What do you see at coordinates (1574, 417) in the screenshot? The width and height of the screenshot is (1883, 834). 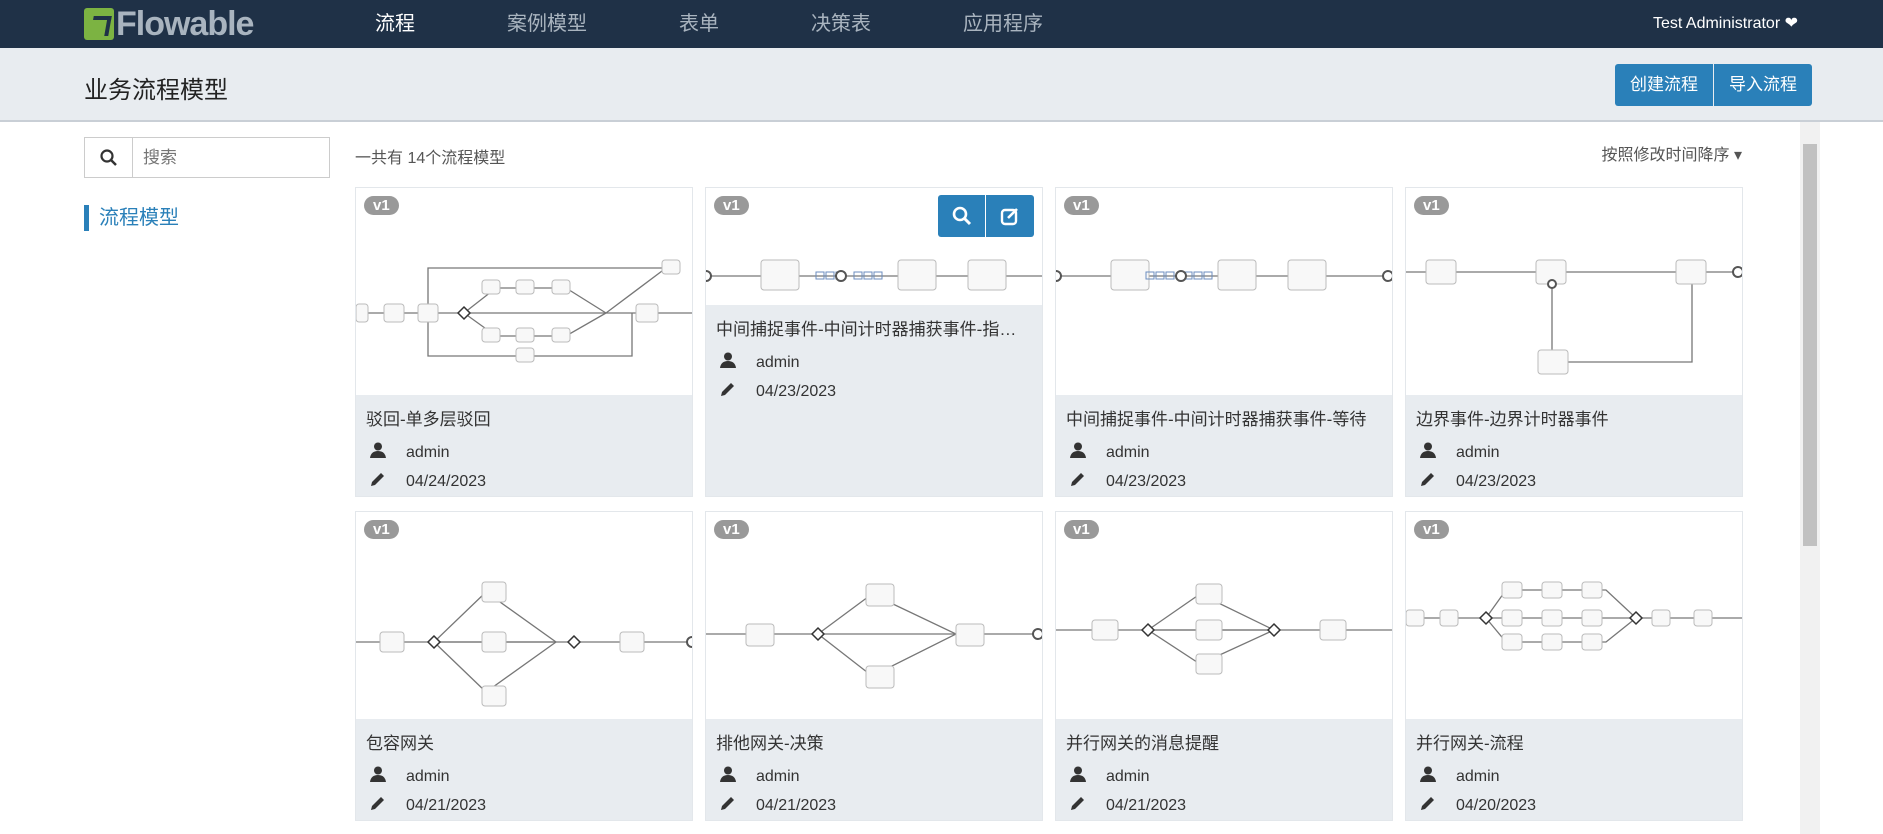 I see `model-name: 边界事件-边界计时器事件` at bounding box center [1574, 417].